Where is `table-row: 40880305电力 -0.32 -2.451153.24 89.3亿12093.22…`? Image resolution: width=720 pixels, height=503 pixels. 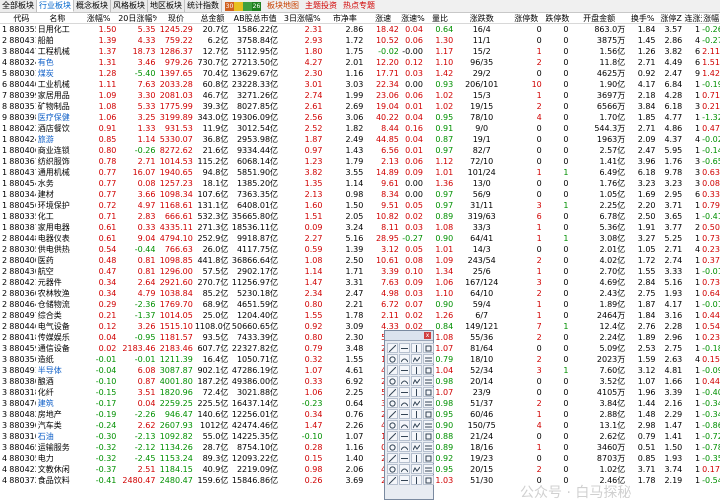 table-row: 40880305电力 -0.32 -2.451153.24 89.3亿12093.22… is located at coordinates (360, 458).